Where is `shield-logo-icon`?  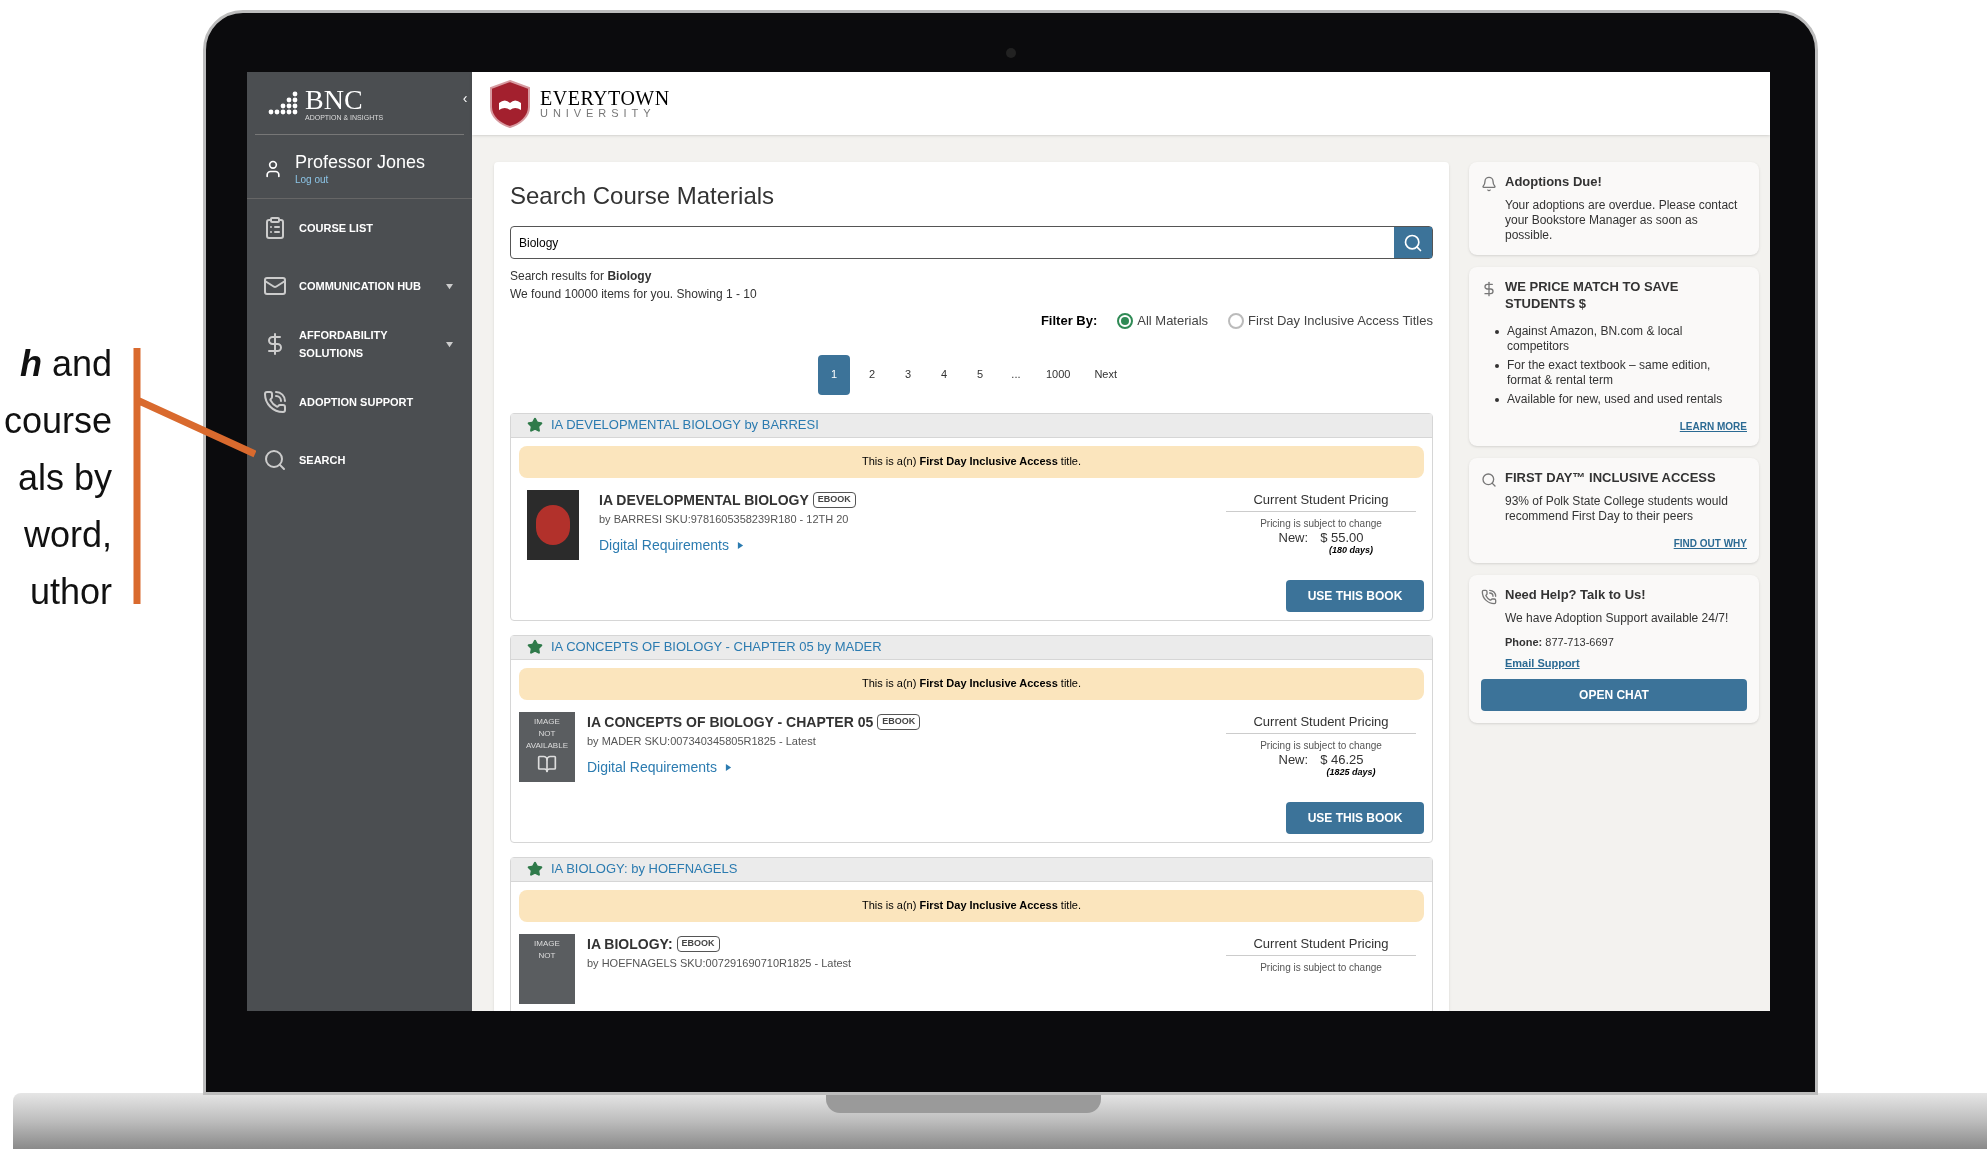 shield-logo-icon is located at coordinates (510, 103).